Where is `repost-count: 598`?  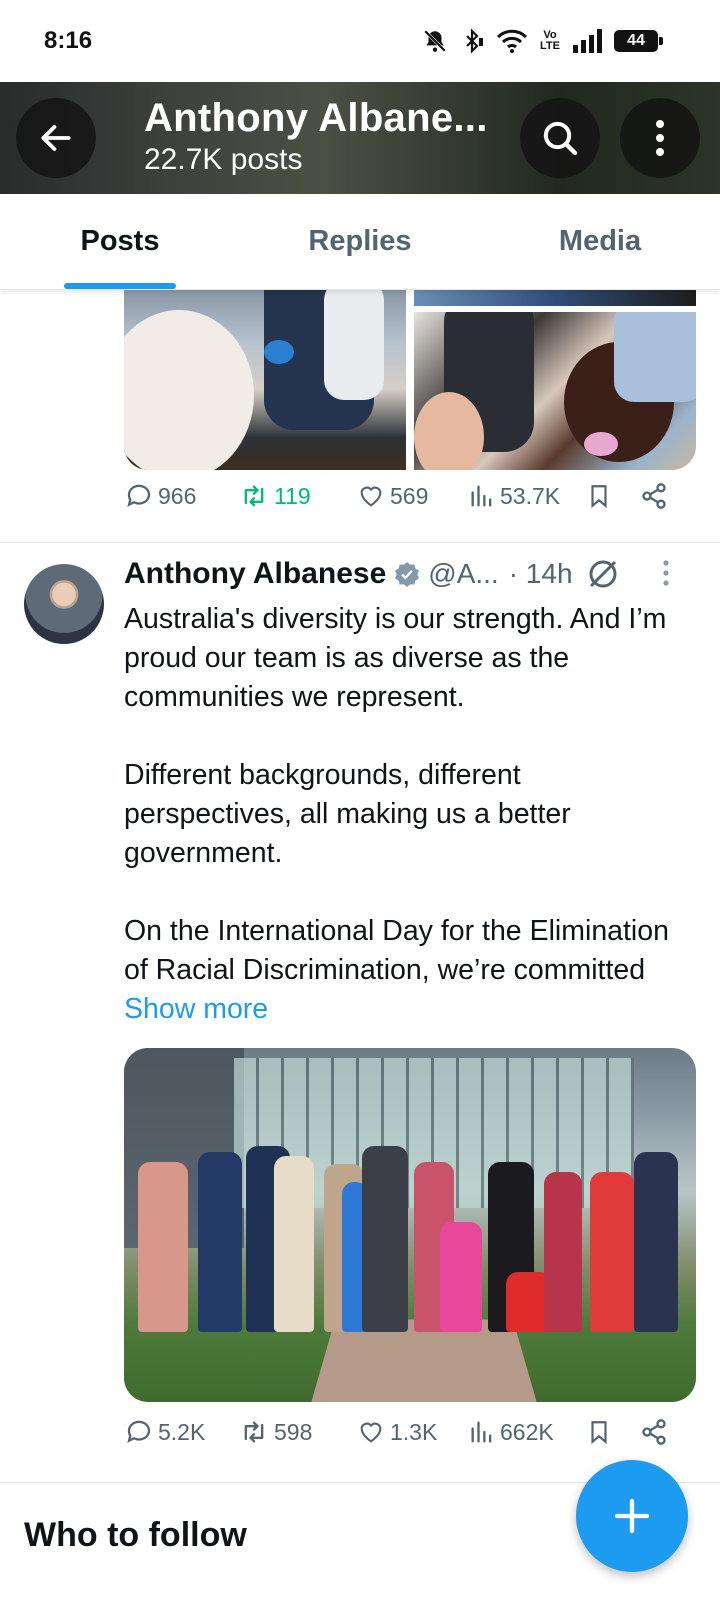
repost-count: 598 is located at coordinates (293, 1431).